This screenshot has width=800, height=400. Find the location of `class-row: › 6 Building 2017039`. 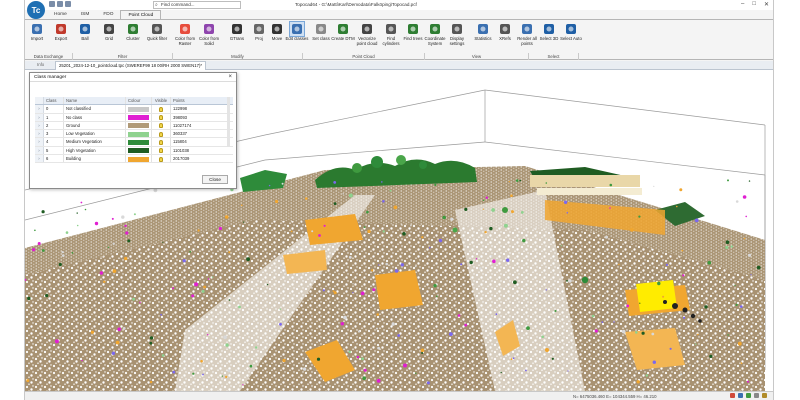

class-row: › 6 Building 2017039 is located at coordinates (134, 159).